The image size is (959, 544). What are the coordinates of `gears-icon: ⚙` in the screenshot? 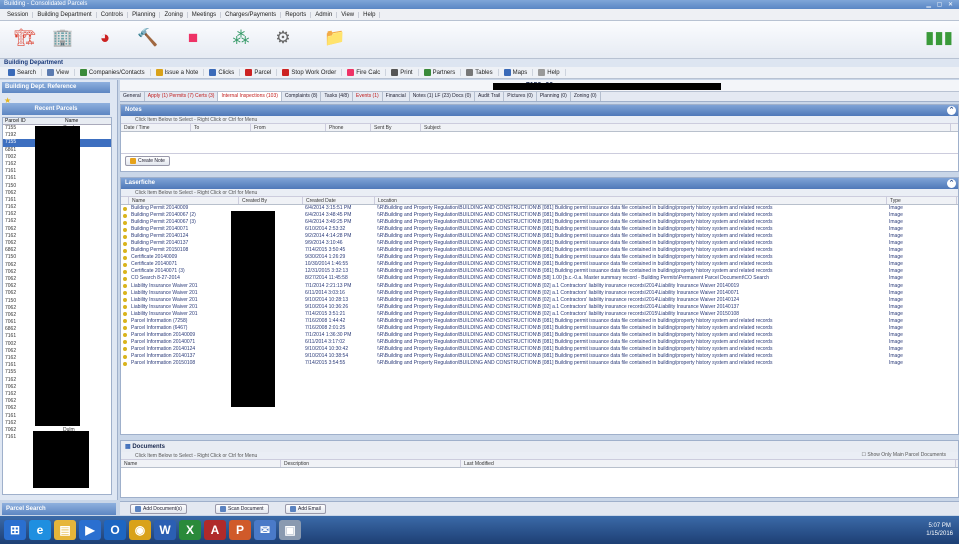 It's located at (283, 38).